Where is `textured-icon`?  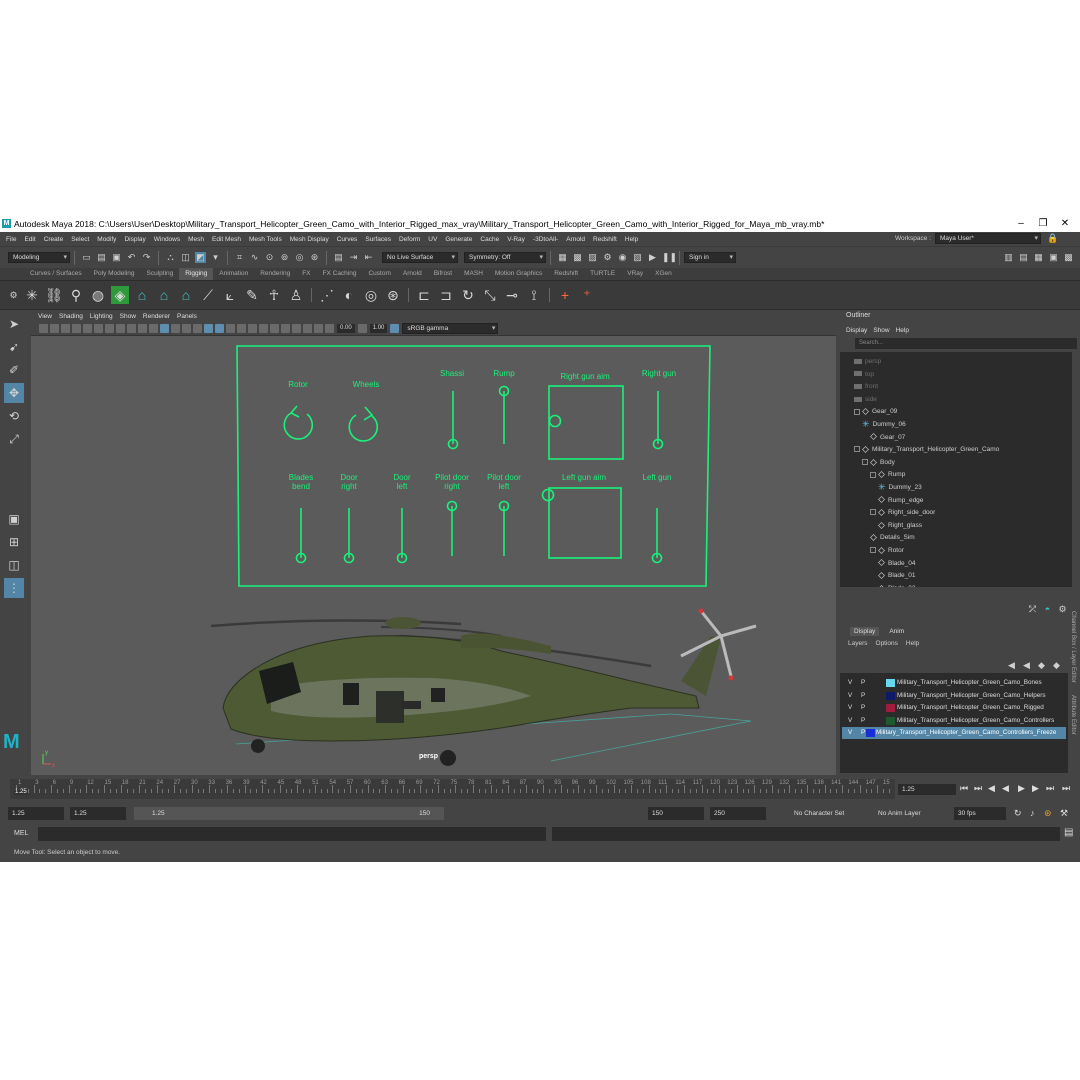 textured-icon is located at coordinates (208, 328).